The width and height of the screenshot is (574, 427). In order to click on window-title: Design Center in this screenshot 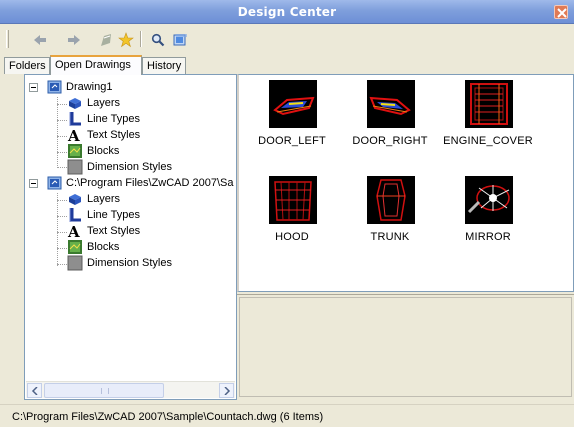, I will do `click(287, 12)`.